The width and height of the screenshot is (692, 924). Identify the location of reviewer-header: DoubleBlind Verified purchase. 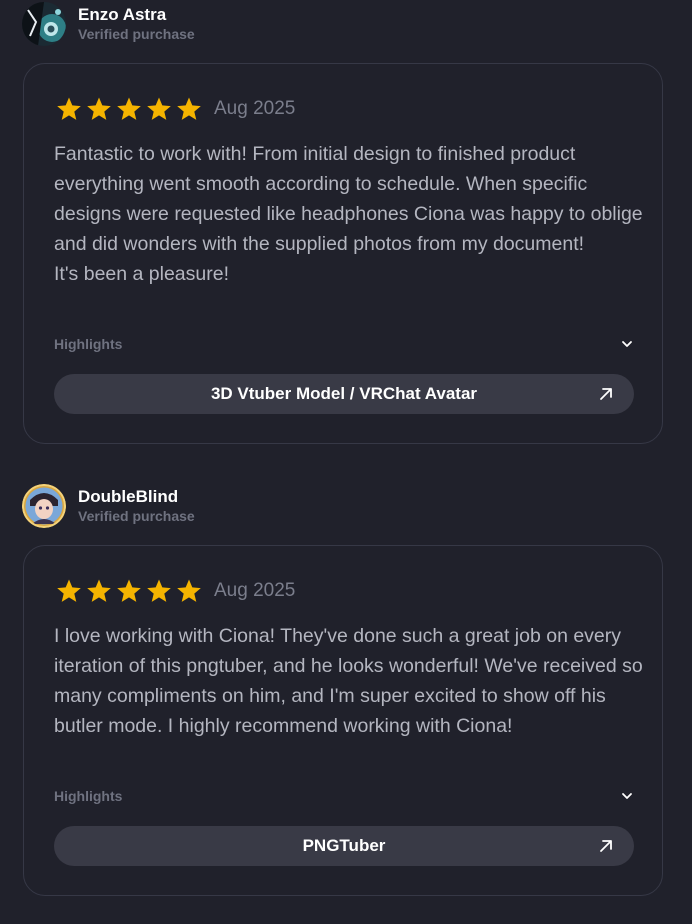
(108, 506).